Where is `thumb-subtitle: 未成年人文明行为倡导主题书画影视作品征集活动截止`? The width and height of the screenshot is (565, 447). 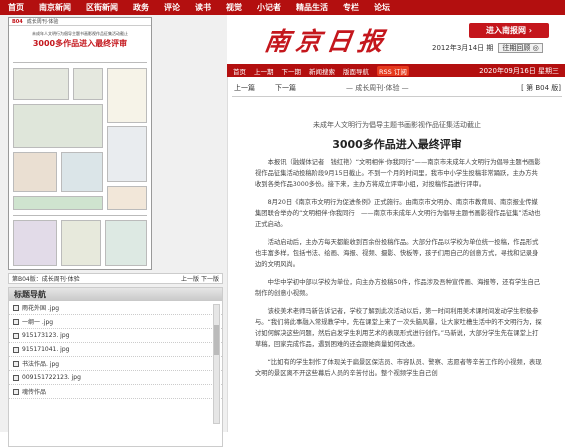
thumb-subtitle: 未成年人文明行为倡导主题书画影视作品征集活动截止 is located at coordinates (80, 33).